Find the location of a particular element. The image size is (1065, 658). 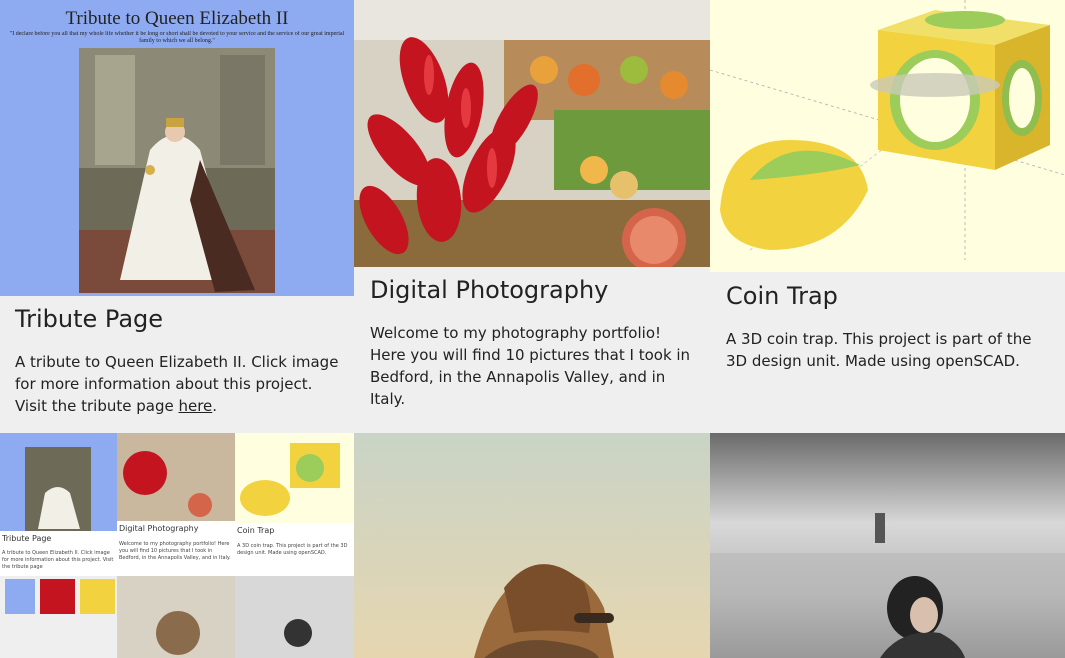

card-title: Tribute Page is located at coordinates (89, 319).